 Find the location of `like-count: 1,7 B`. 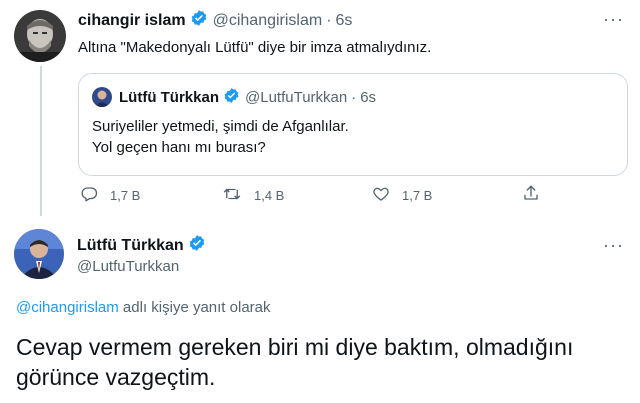

like-count: 1,7 B is located at coordinates (417, 195).